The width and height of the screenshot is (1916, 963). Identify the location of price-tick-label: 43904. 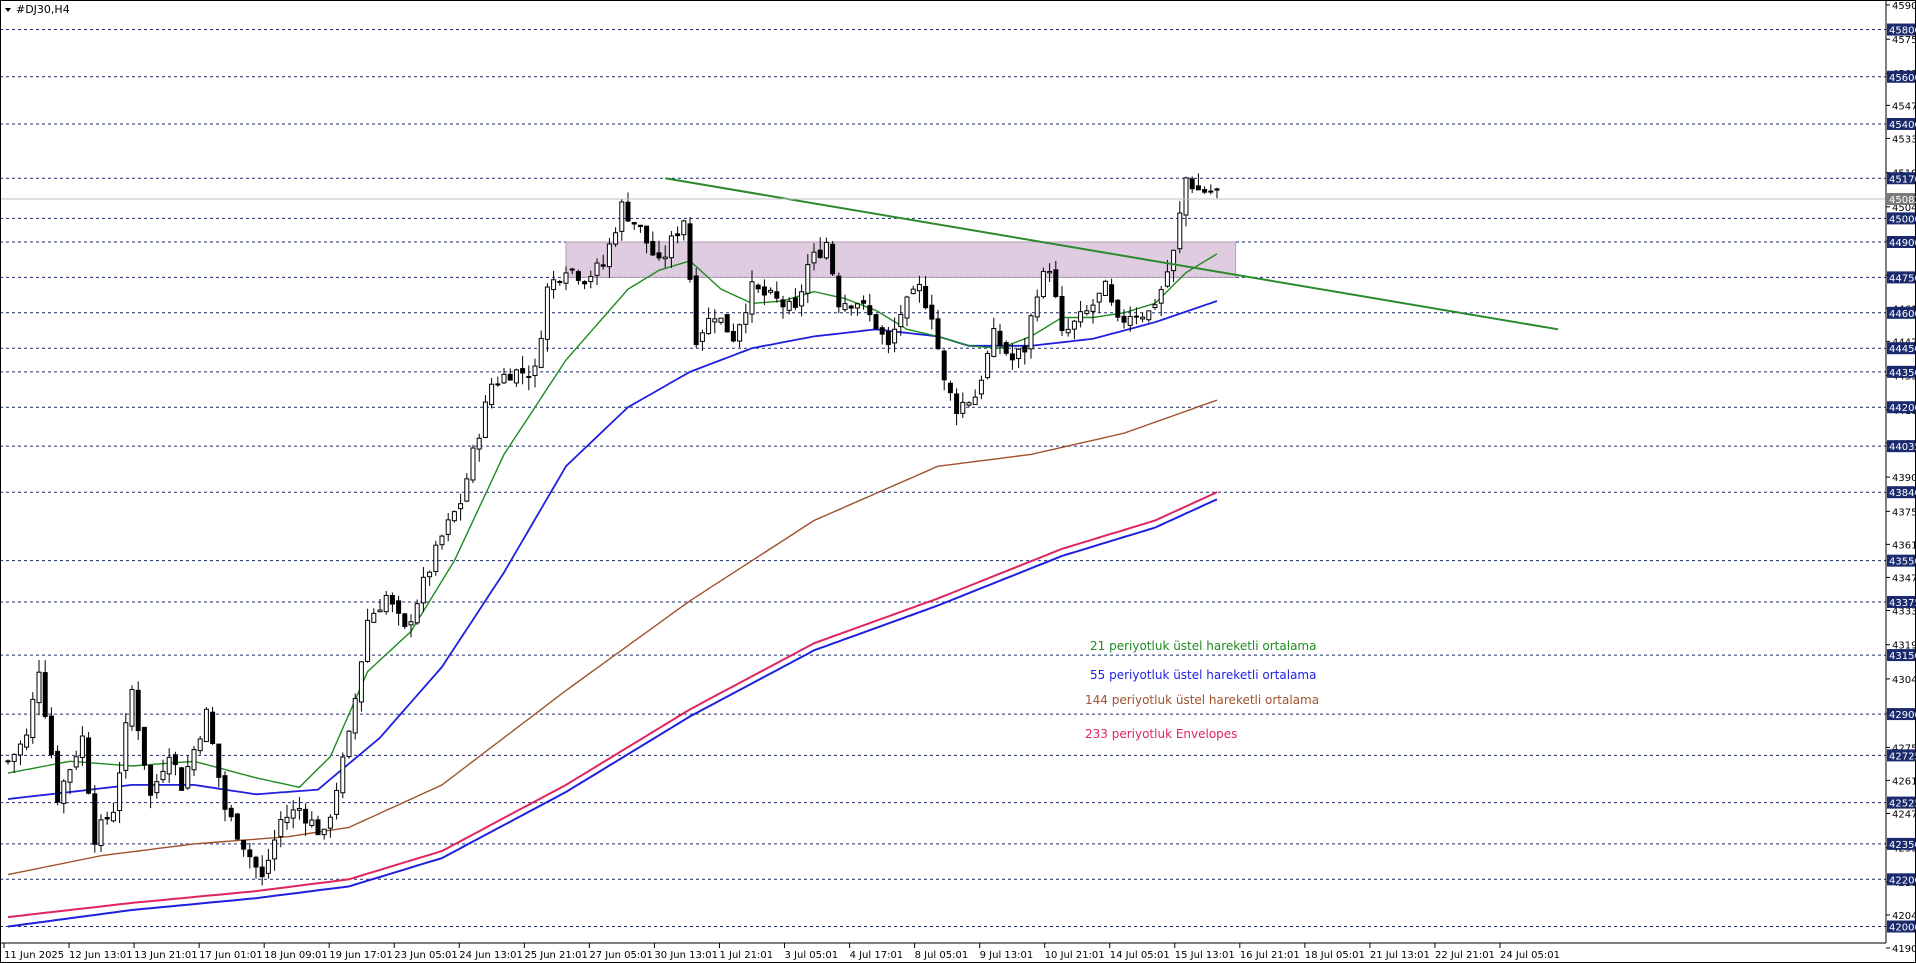
(1904, 478).